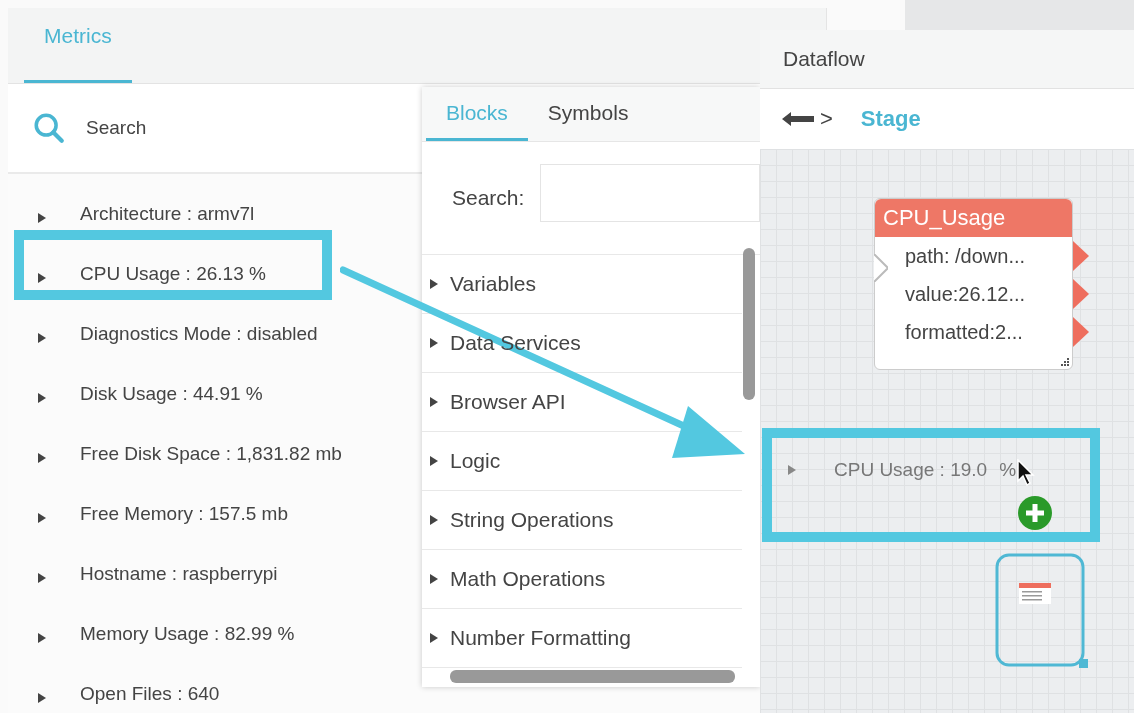 The height and width of the screenshot is (713, 1134). I want to click on resize-grip-icon, so click(1065, 362).